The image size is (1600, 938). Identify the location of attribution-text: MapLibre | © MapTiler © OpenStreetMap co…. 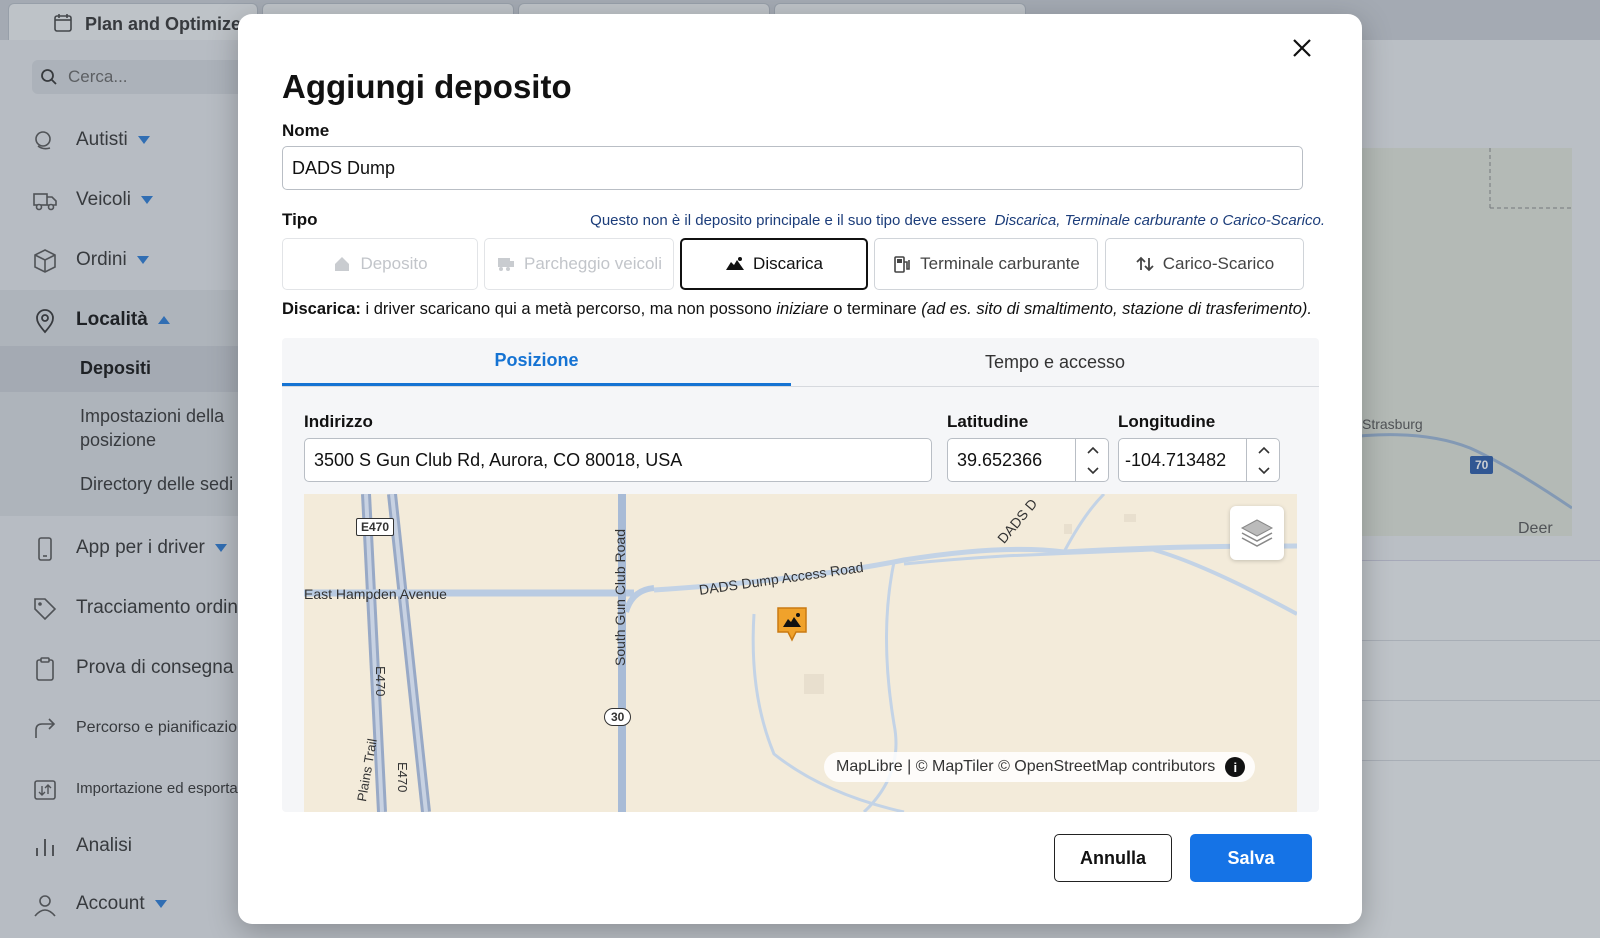
(1026, 766).